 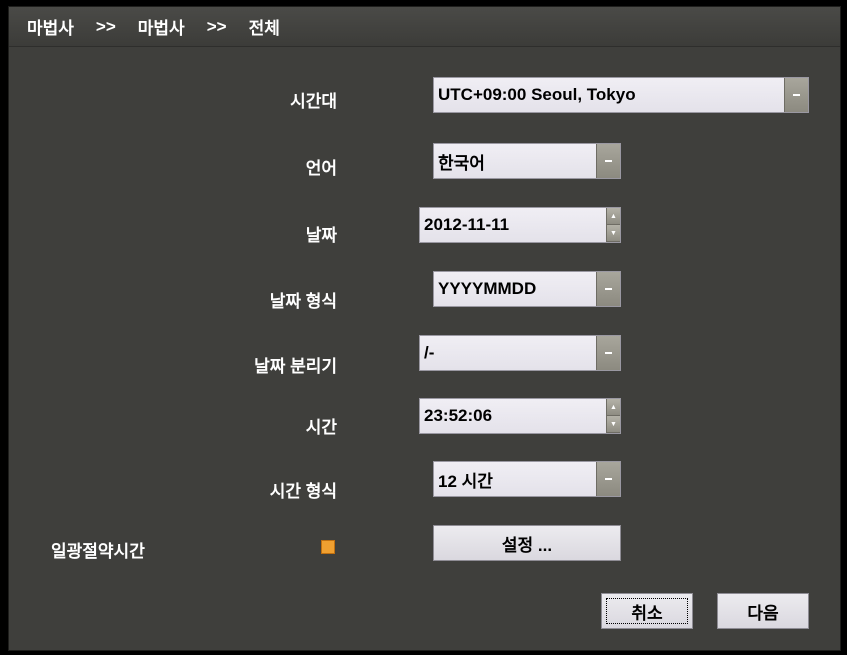 I want to click on time-stepper: ▲ ▼, so click(x=613, y=416).